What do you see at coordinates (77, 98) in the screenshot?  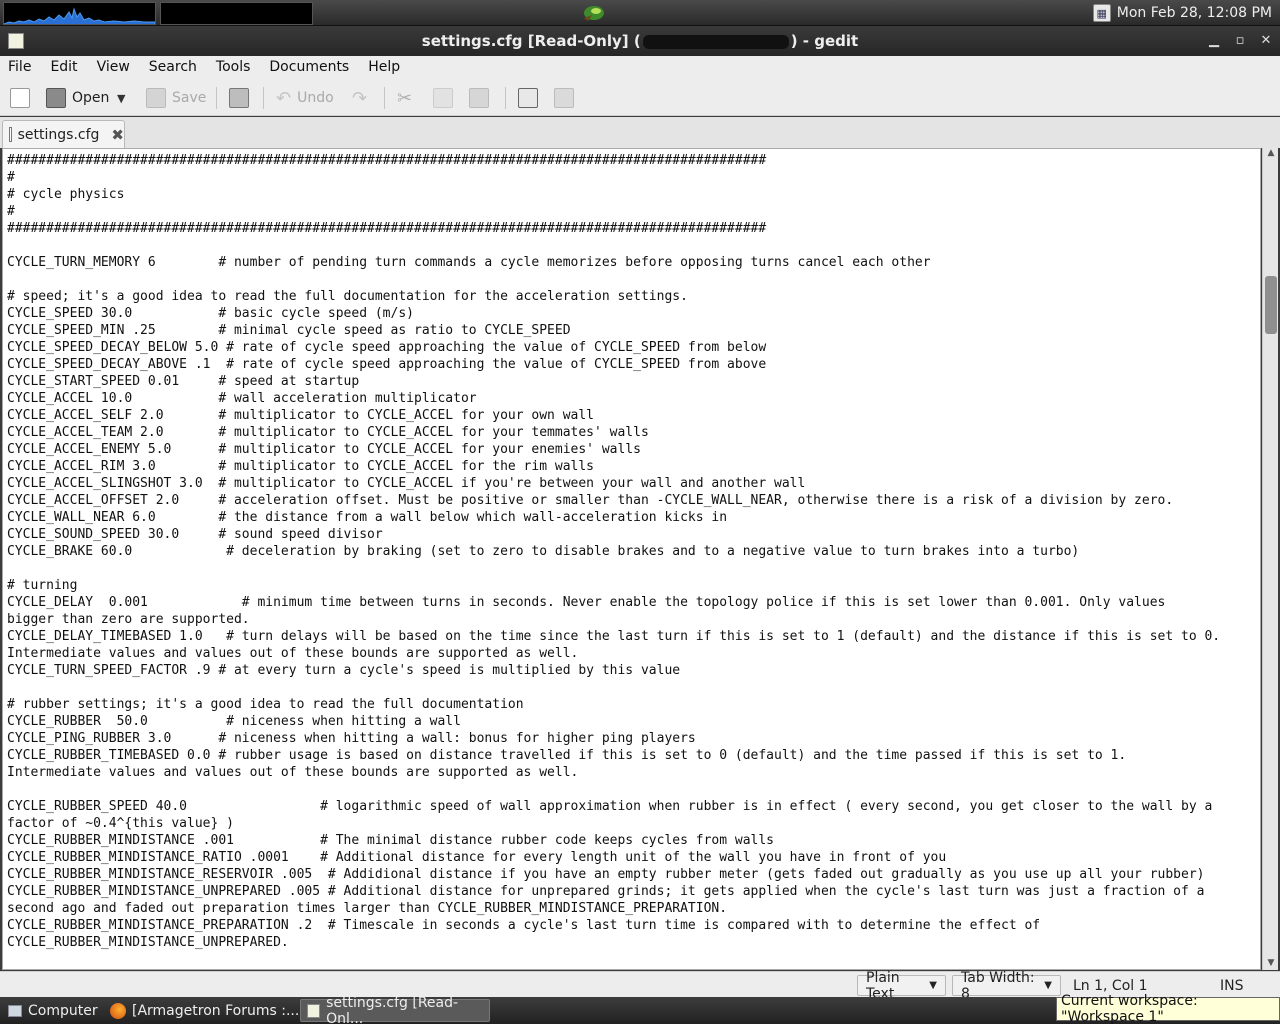 I see `open-button: Open` at bounding box center [77, 98].